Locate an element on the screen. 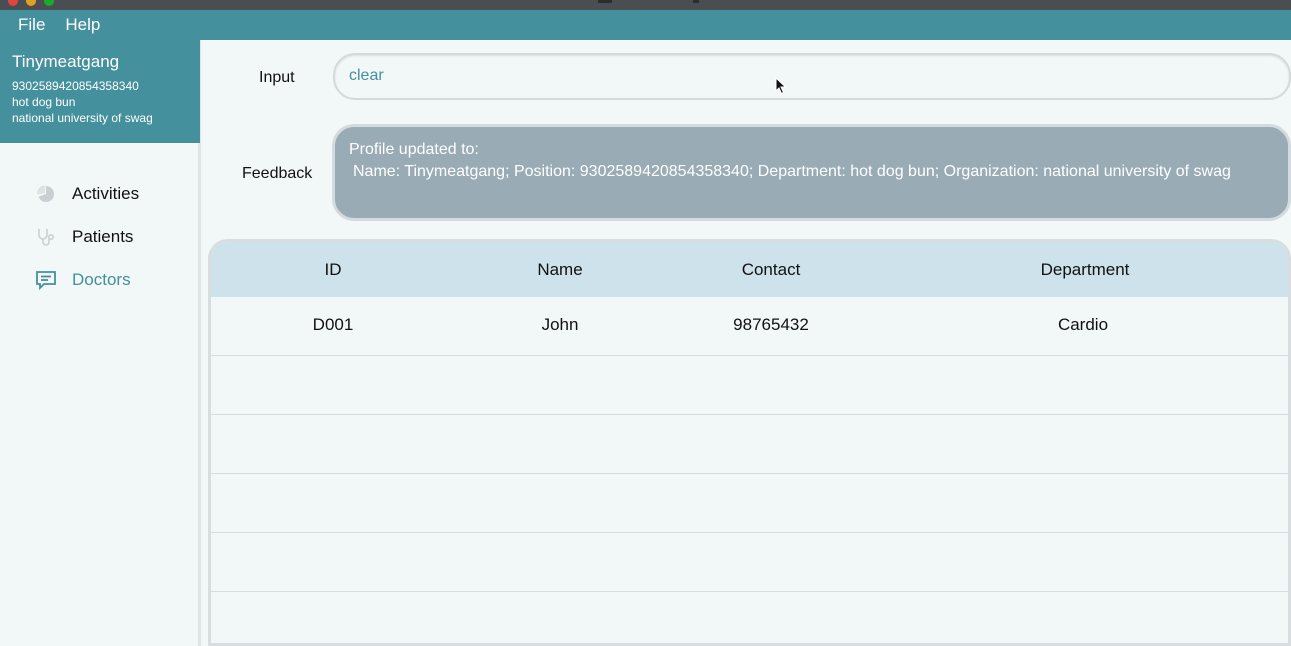 This screenshot has width=1291, height=646. zoom-window-icon is located at coordinates (49, 3).